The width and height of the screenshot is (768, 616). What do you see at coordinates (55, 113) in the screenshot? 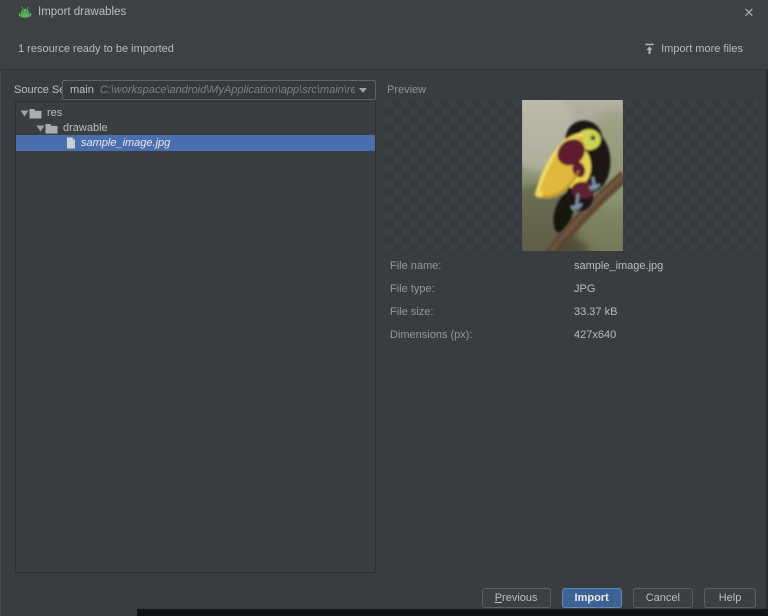
I see `tree-item-label: res` at bounding box center [55, 113].